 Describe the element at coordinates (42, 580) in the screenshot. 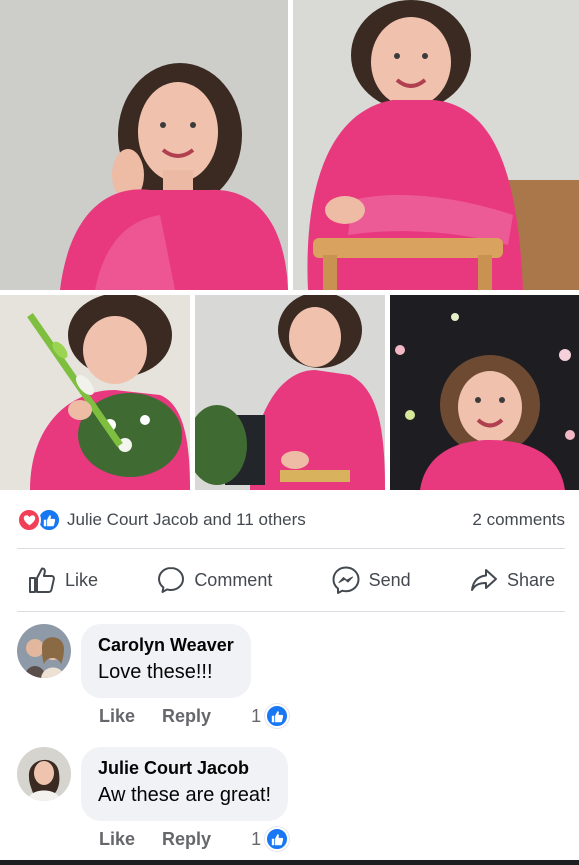

I see `thumbs-up-icon` at that location.